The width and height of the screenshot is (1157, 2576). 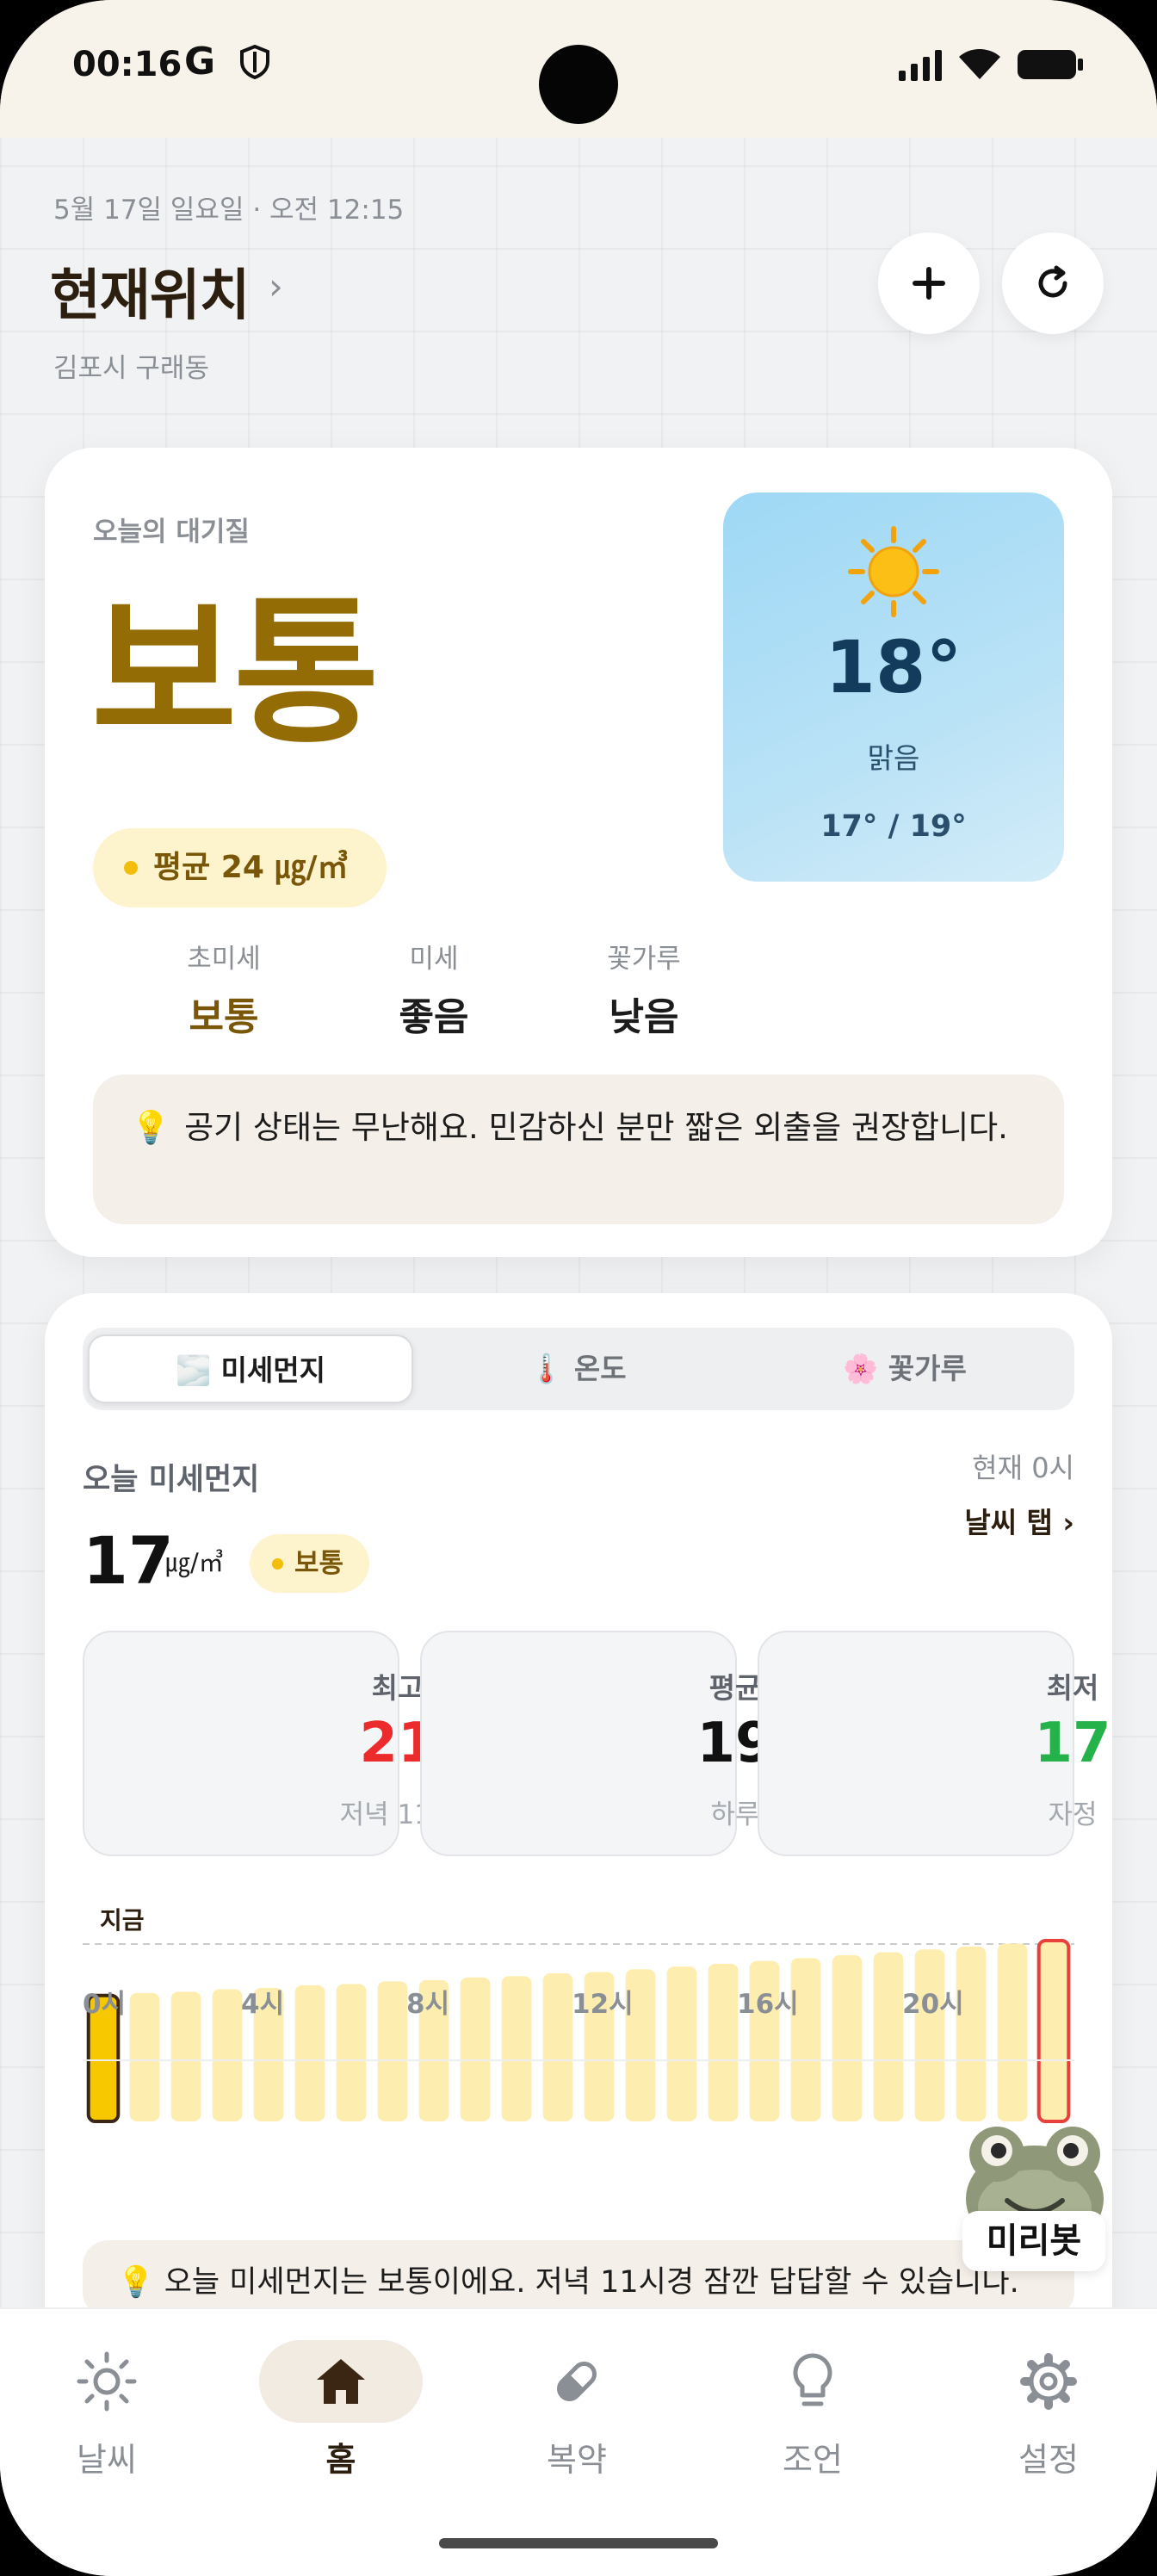 What do you see at coordinates (341, 2410) in the screenshot?
I see `nav-home: 홈` at bounding box center [341, 2410].